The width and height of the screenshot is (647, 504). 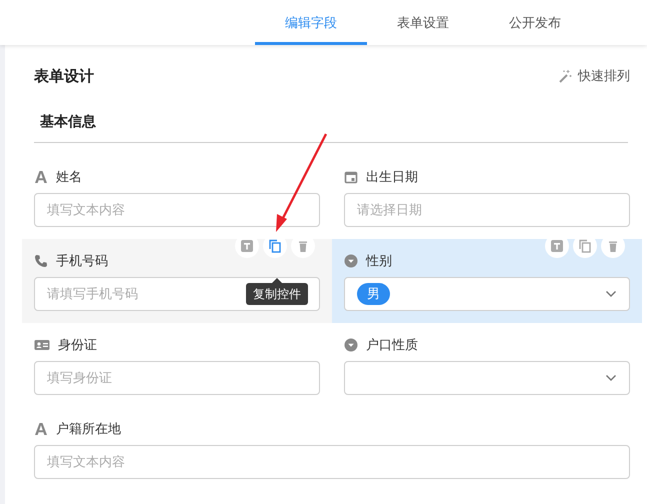 I want to click on tab: 表单设置, so click(x=423, y=22).